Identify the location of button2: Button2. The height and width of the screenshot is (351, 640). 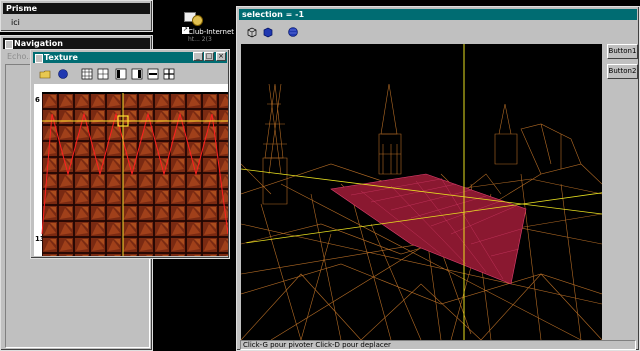
(622, 71).